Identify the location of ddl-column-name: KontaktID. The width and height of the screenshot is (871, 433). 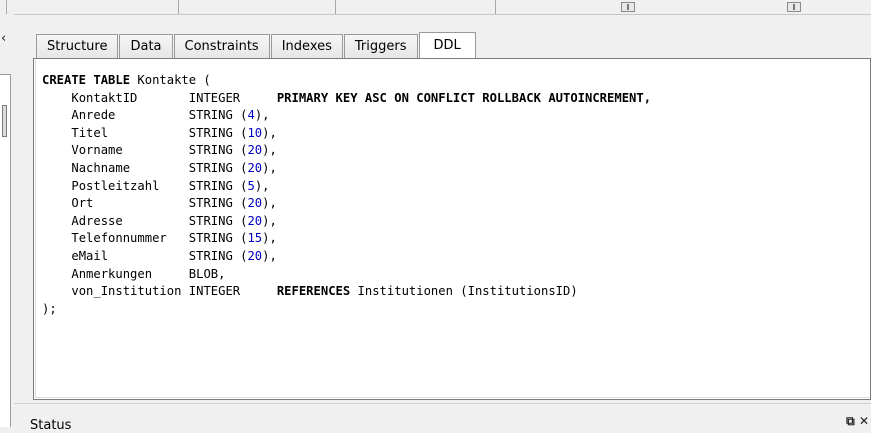
(130, 97).